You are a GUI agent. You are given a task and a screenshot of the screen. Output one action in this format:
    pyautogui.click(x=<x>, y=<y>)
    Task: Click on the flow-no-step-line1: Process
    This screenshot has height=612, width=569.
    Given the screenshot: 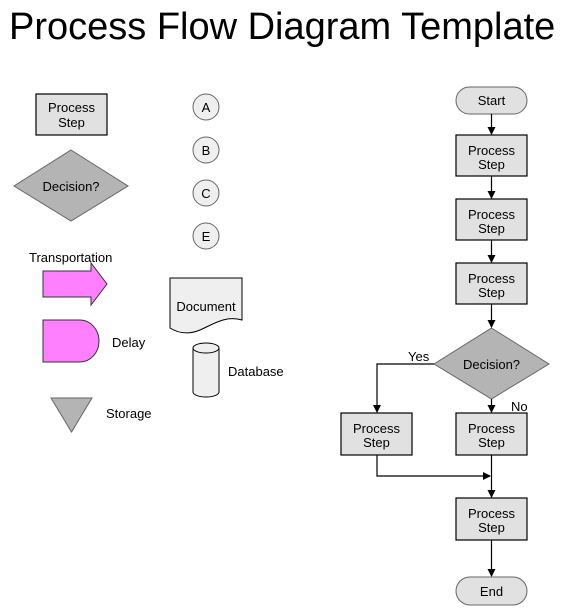 What is the action you would take?
    pyautogui.click(x=491, y=428)
    